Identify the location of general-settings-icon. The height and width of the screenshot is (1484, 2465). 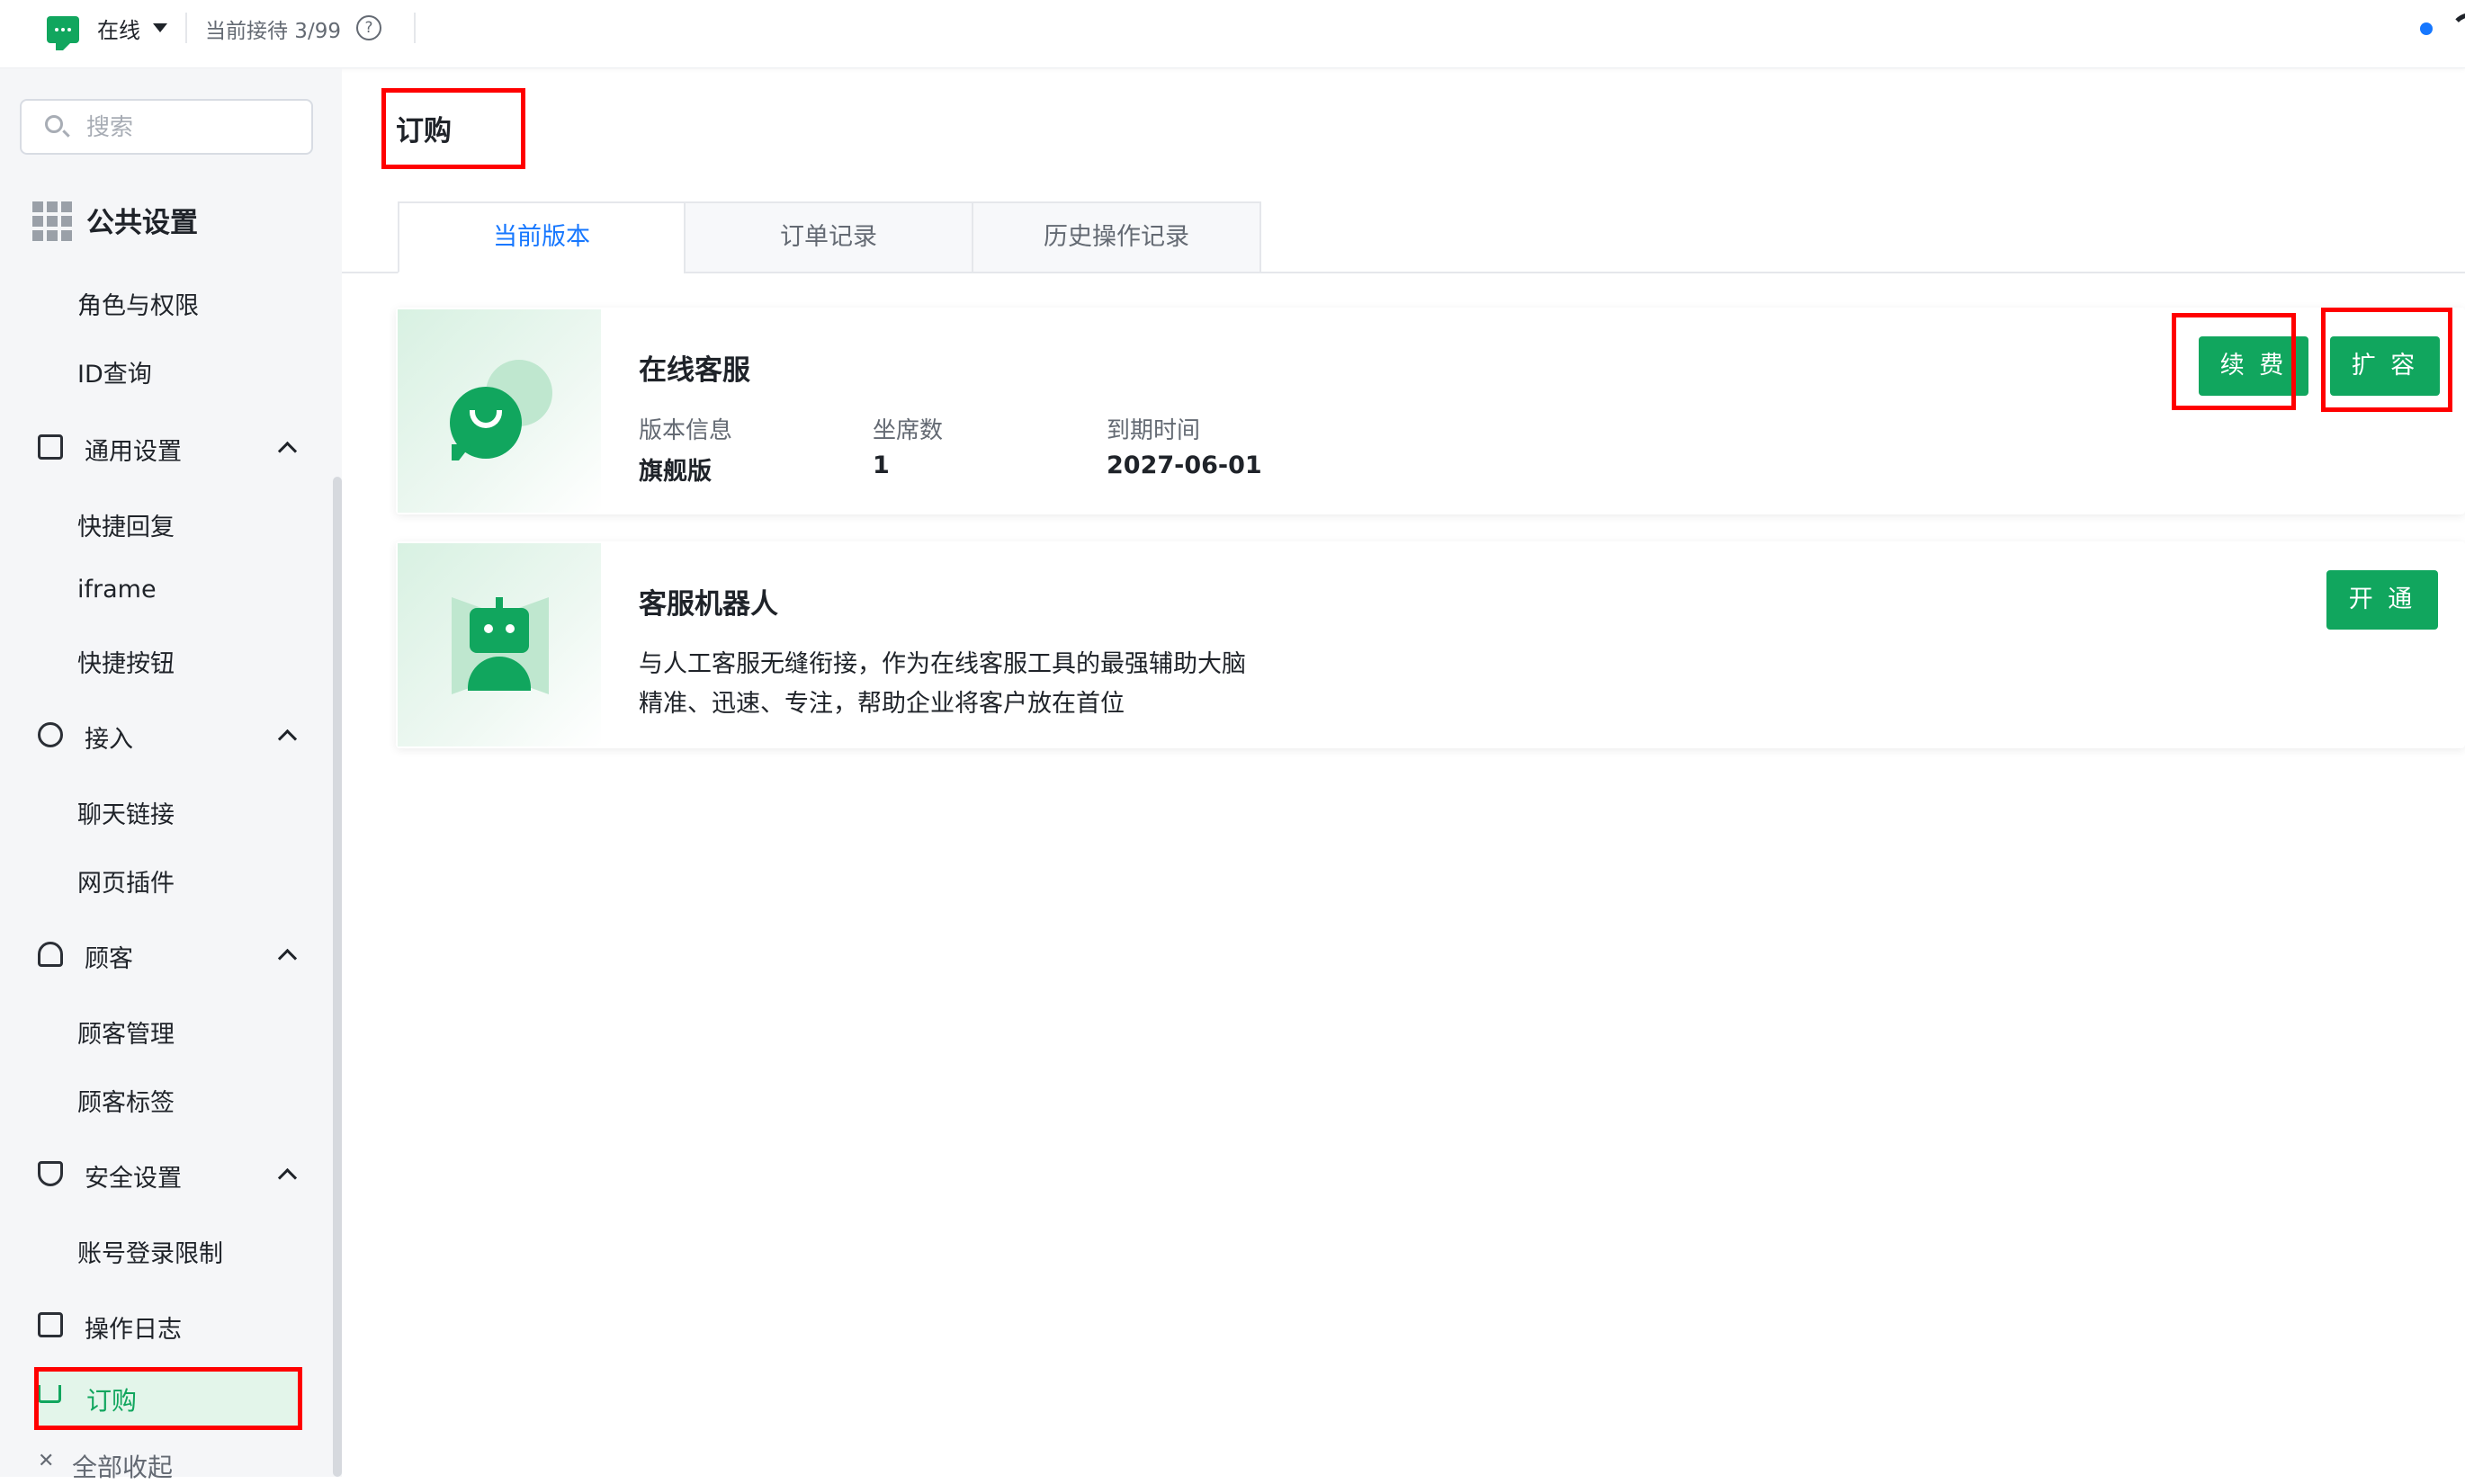
(50, 447).